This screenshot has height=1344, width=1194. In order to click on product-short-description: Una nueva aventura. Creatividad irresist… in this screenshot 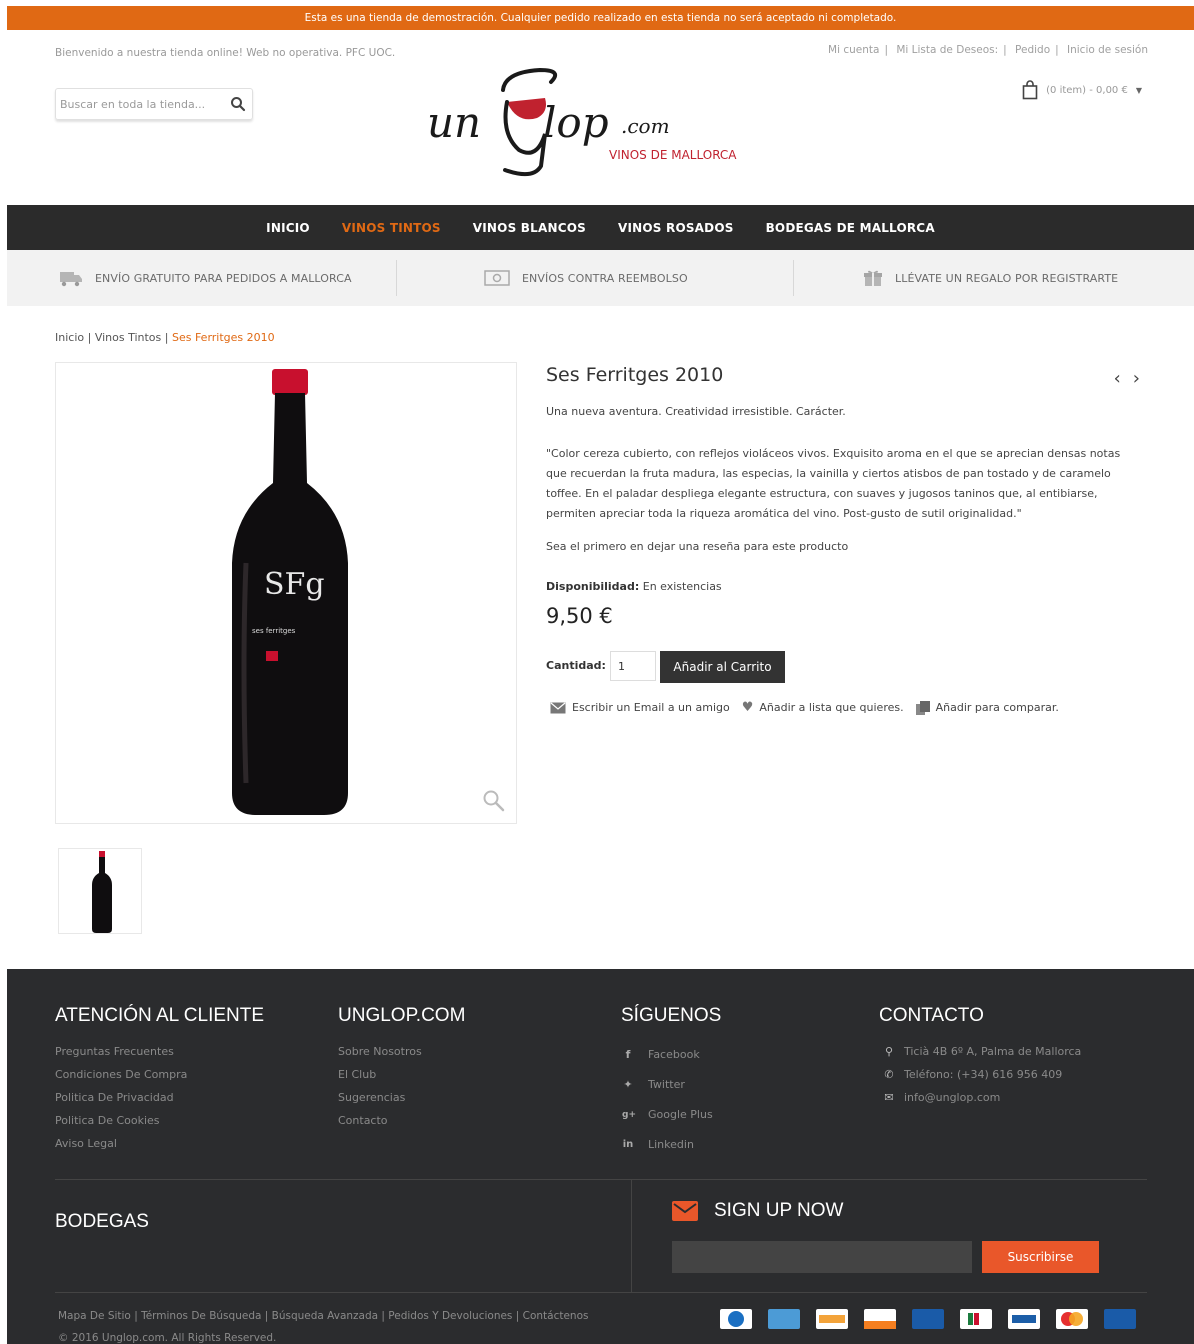, I will do `click(696, 411)`.